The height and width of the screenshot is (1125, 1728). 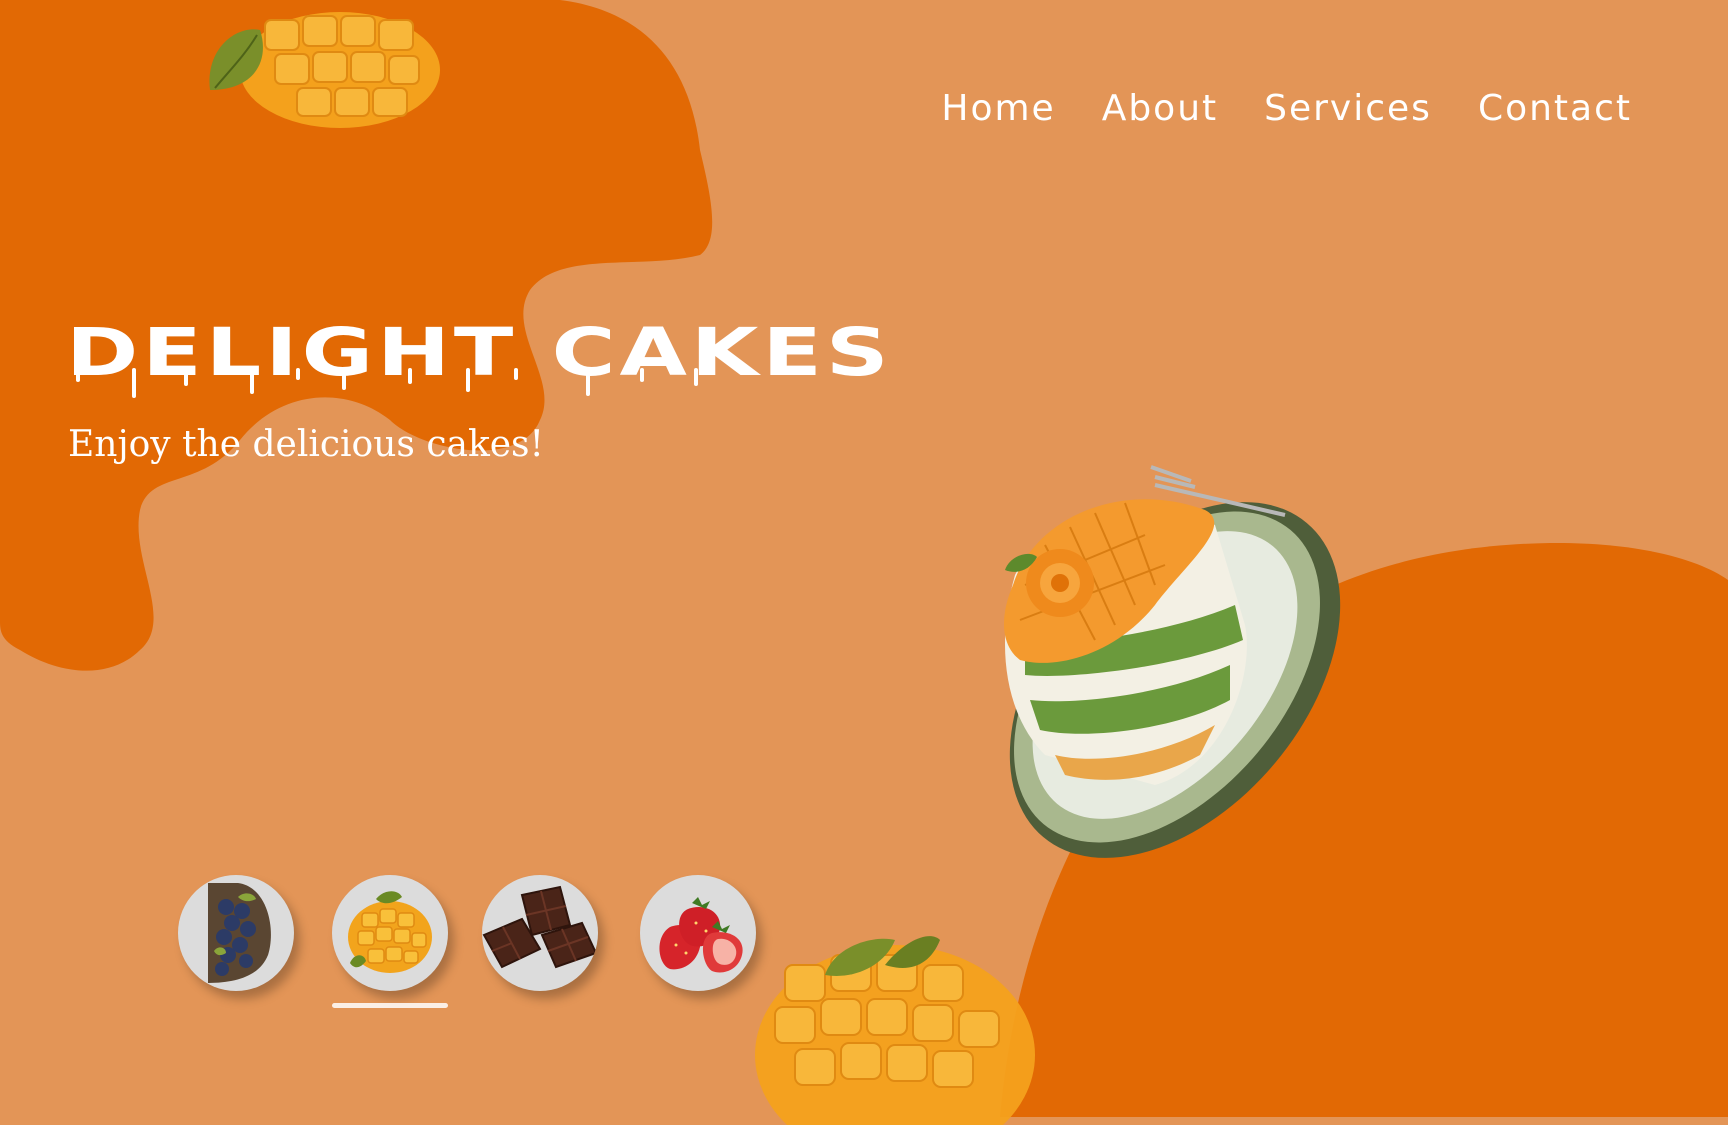 I want to click on selected-flavor-indicator, so click(x=390, y=1005).